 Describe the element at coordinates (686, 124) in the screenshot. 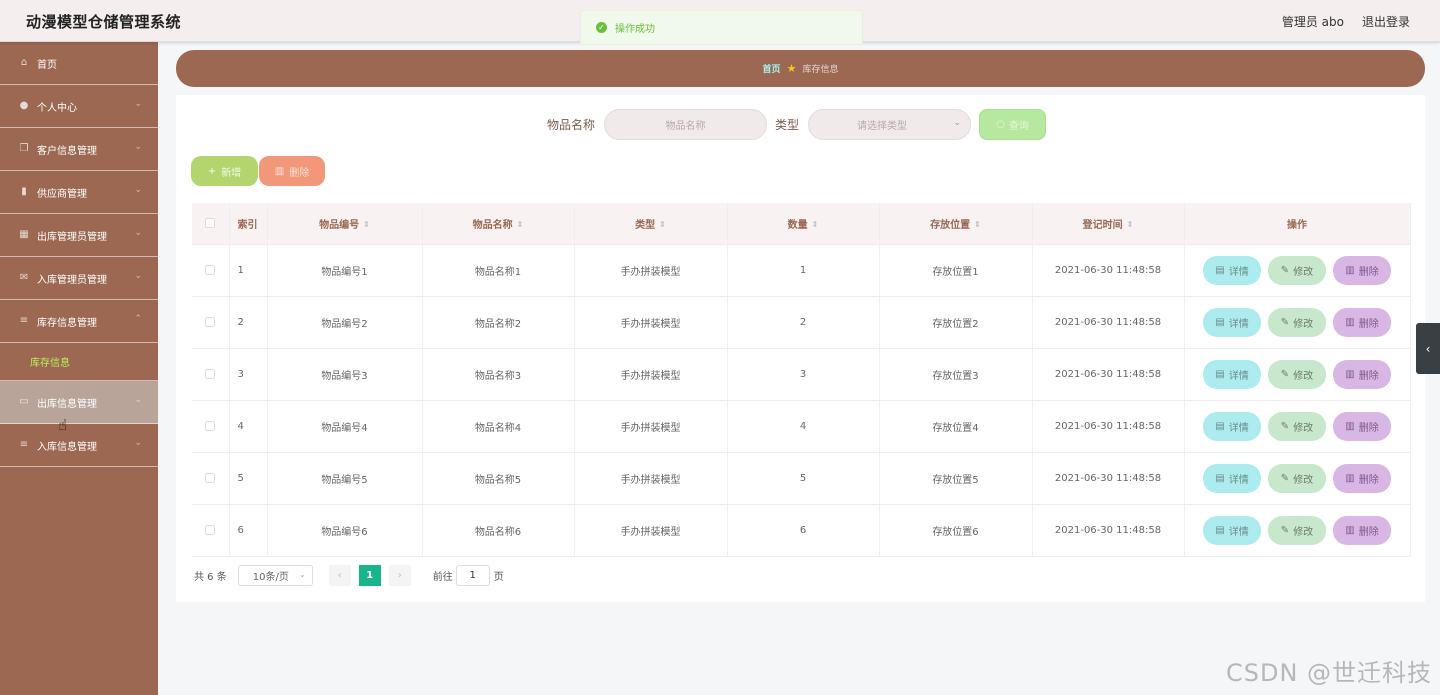

I see `item-name-input: 物品名称` at that location.